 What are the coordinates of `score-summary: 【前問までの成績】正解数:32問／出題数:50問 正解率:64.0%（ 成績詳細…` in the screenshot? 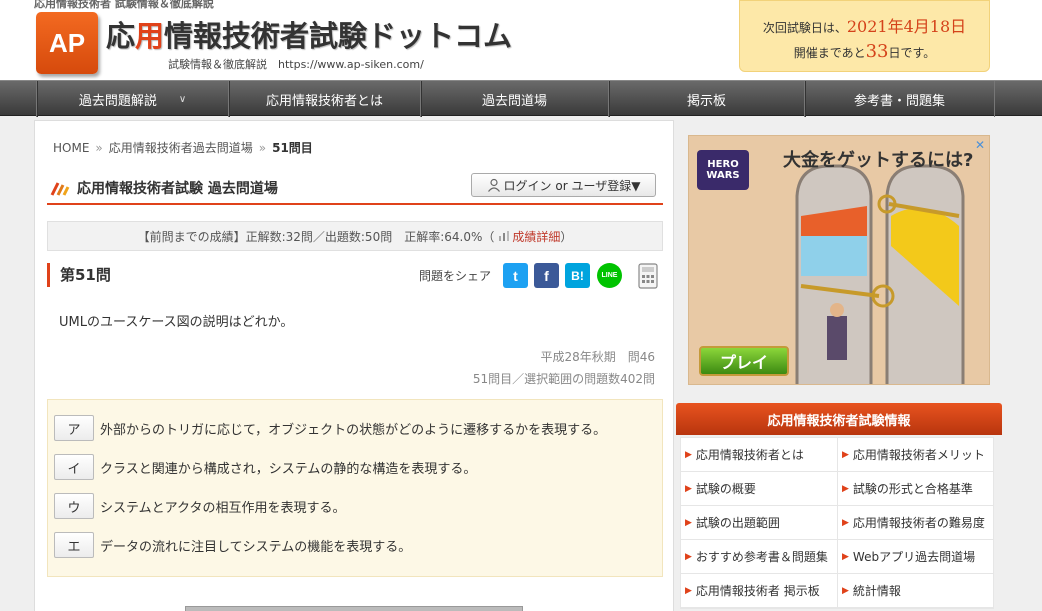 It's located at (355, 236).